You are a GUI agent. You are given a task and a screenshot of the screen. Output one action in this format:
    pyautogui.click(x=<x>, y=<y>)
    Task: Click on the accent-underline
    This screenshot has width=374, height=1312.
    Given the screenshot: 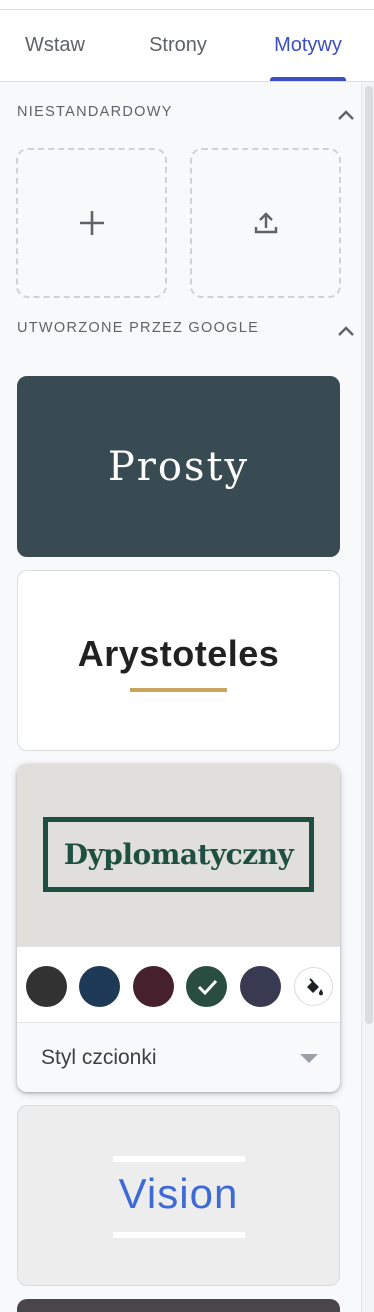 What is the action you would take?
    pyautogui.click(x=178, y=690)
    